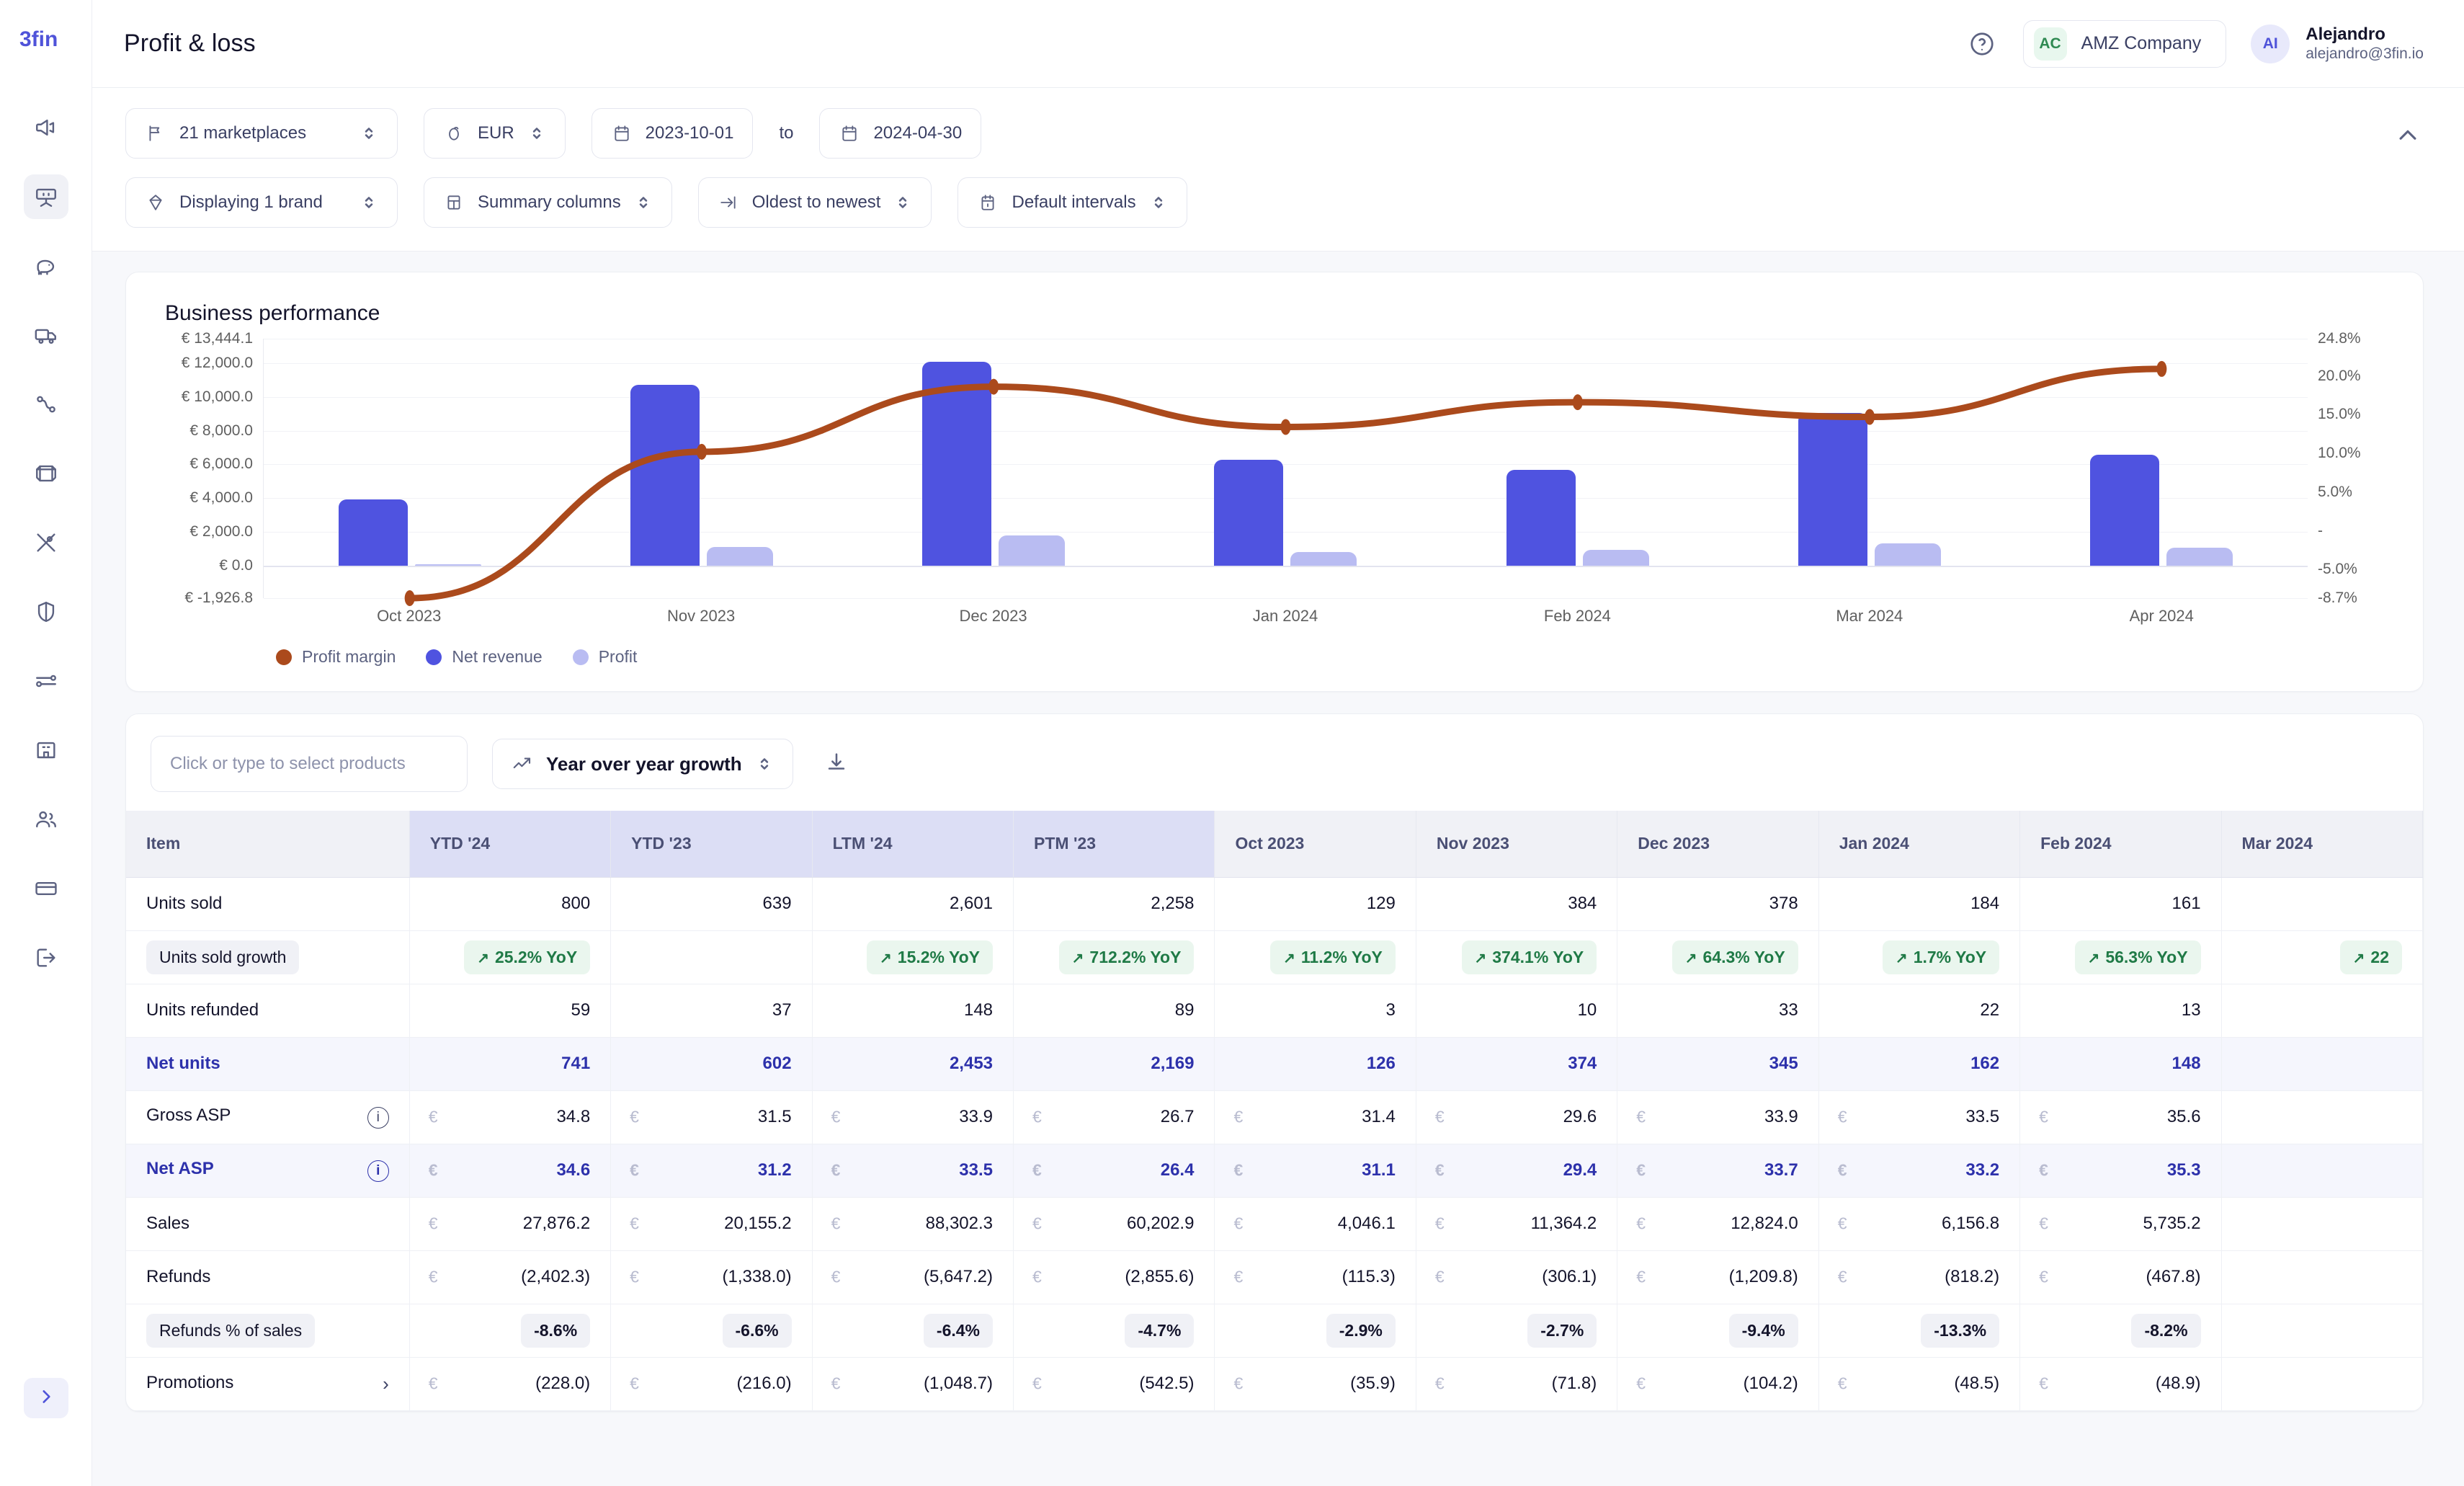 The image size is (2464, 1486). What do you see at coordinates (1919, 957) in the screenshot?
I see `table-cell: ↗ 1.7% YoY` at bounding box center [1919, 957].